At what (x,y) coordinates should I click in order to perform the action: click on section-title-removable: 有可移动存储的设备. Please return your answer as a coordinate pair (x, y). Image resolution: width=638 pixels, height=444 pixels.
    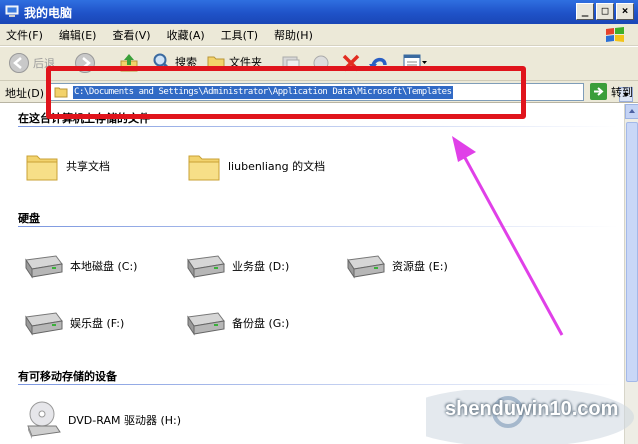
    Looking at the image, I should click on (67, 376).